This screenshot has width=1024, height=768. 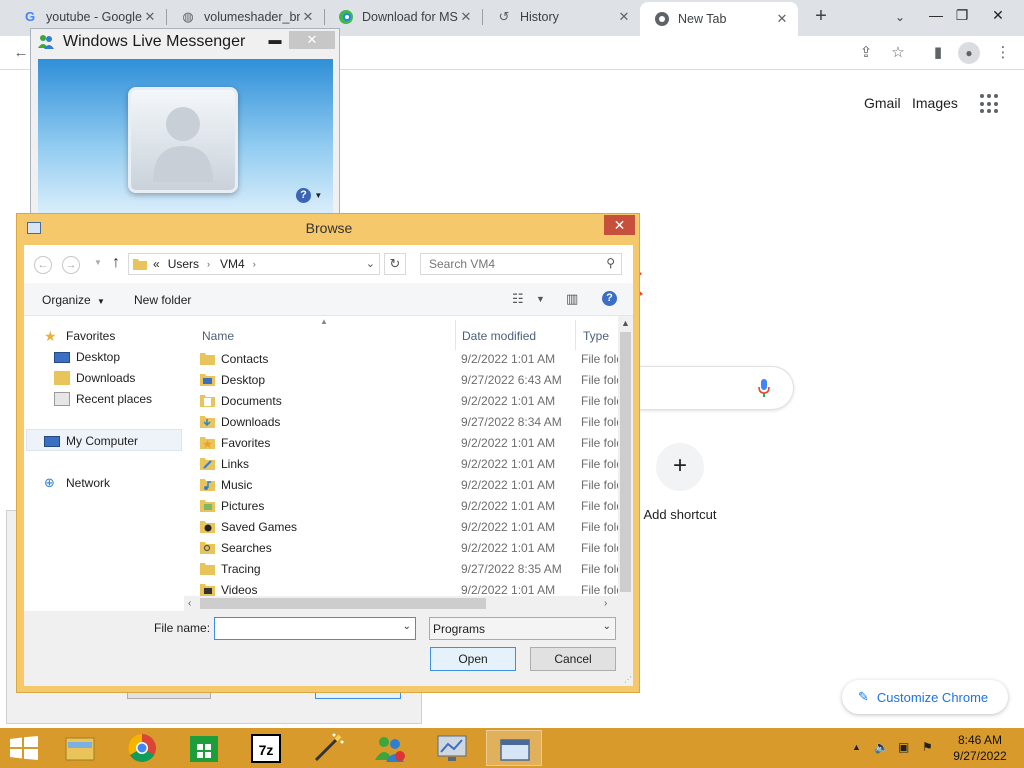 I want to click on nav-favorites: ★ Favorites, so click(x=79, y=336).